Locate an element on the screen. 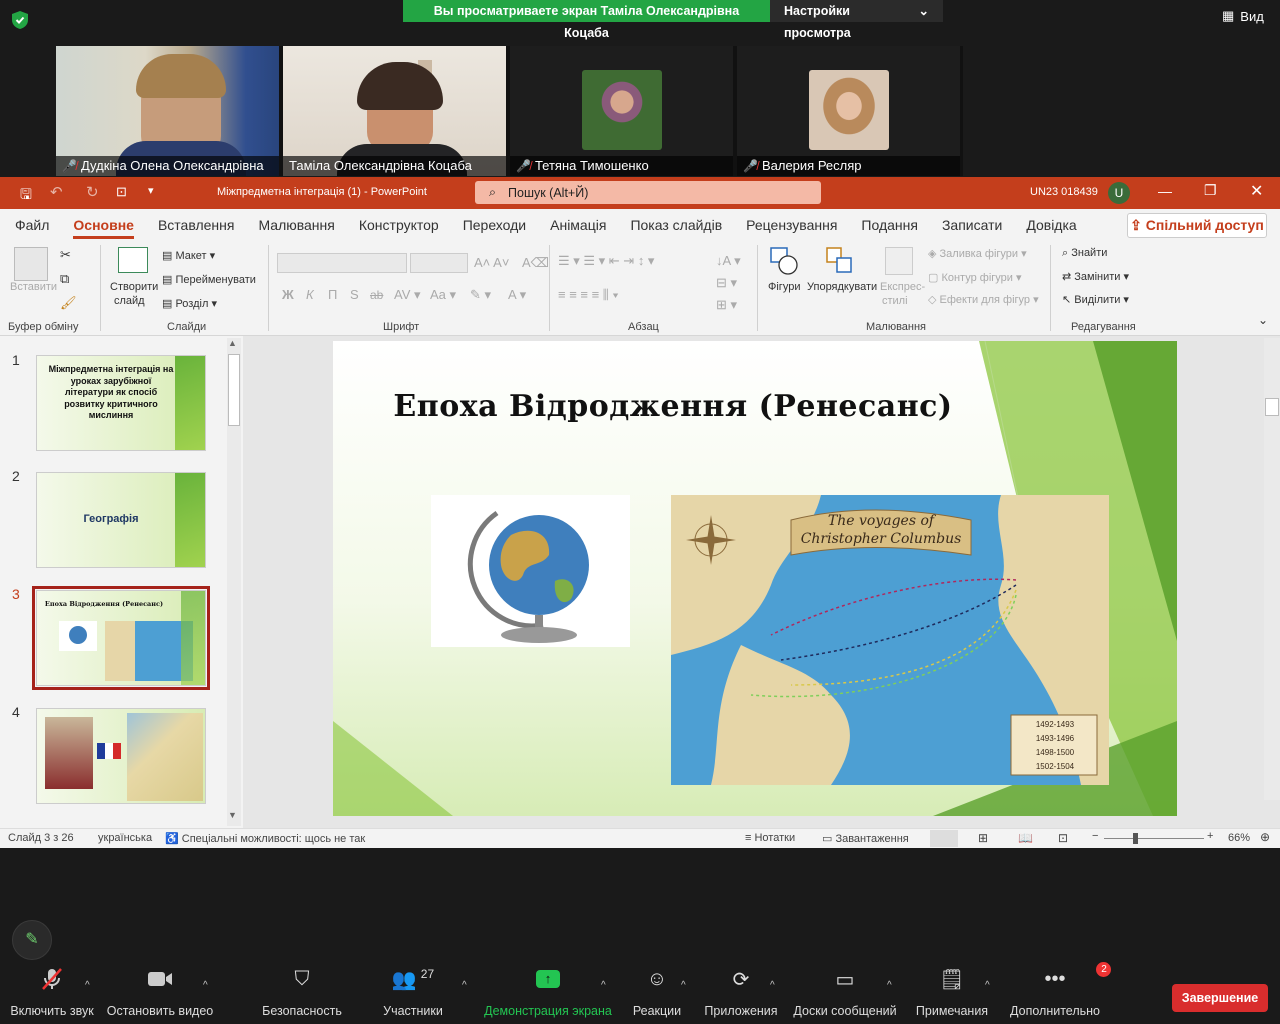  slide-thumbnail-selected: Епоха Відродження (Ренесанс) is located at coordinates (121, 638).